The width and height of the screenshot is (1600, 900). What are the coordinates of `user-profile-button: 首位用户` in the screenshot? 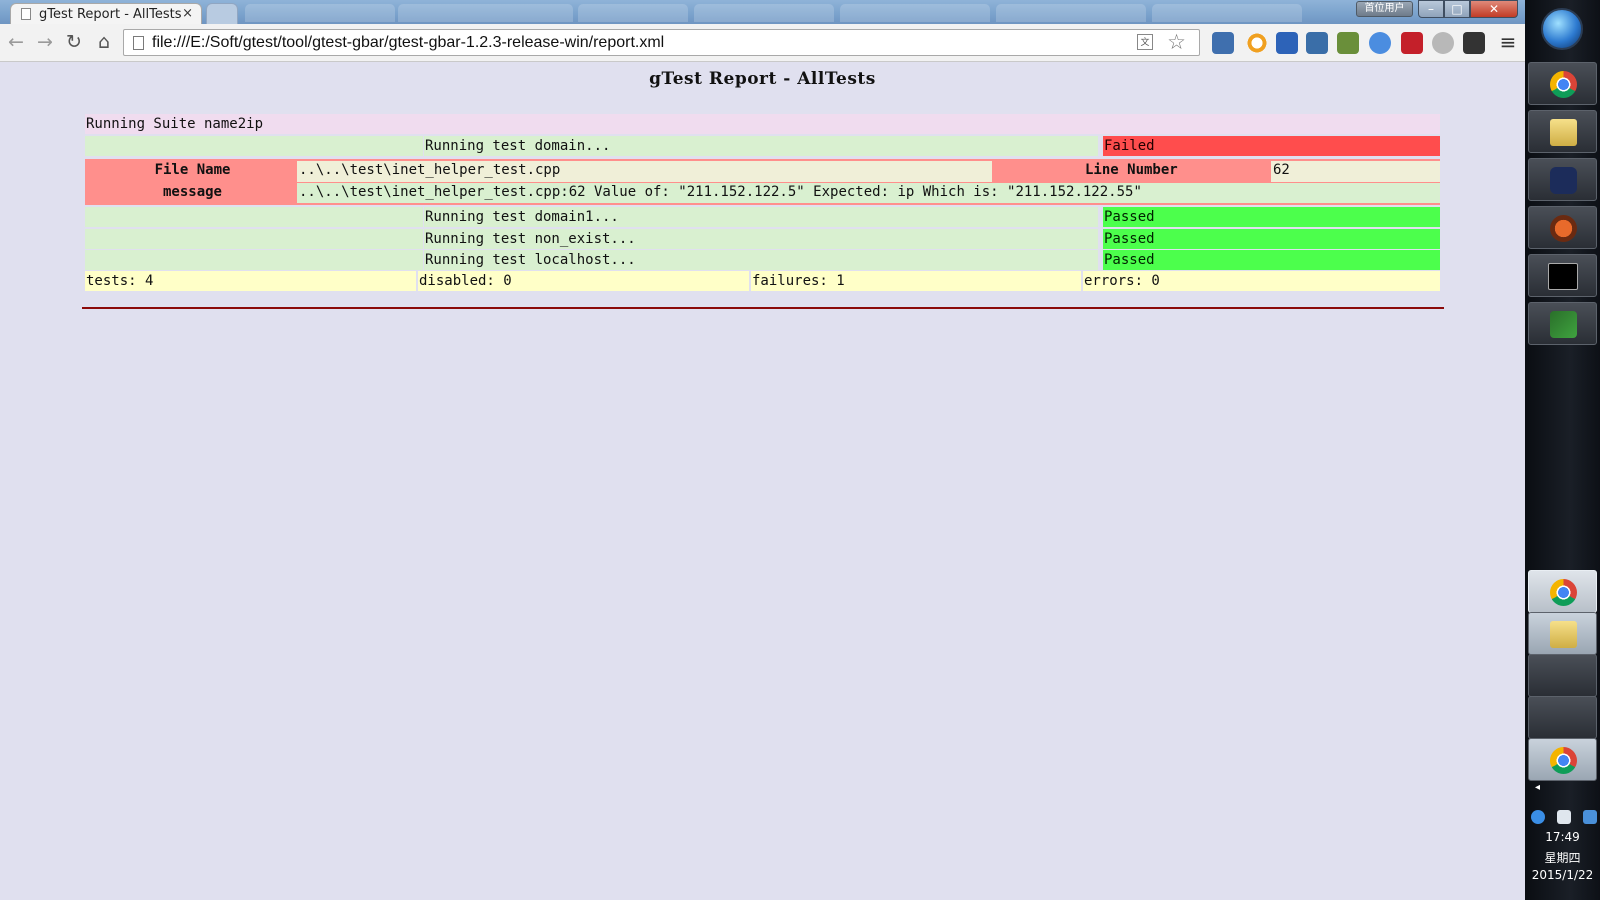 It's located at (1384, 9).